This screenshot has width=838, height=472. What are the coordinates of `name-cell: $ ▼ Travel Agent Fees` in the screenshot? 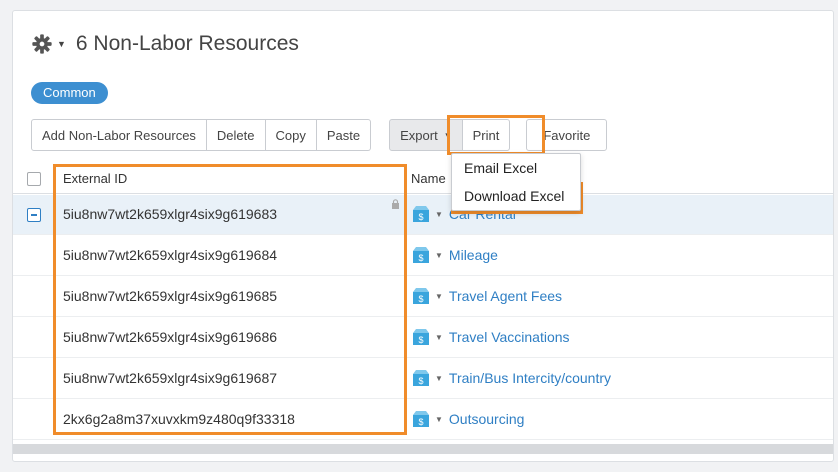 It's located at (486, 296).